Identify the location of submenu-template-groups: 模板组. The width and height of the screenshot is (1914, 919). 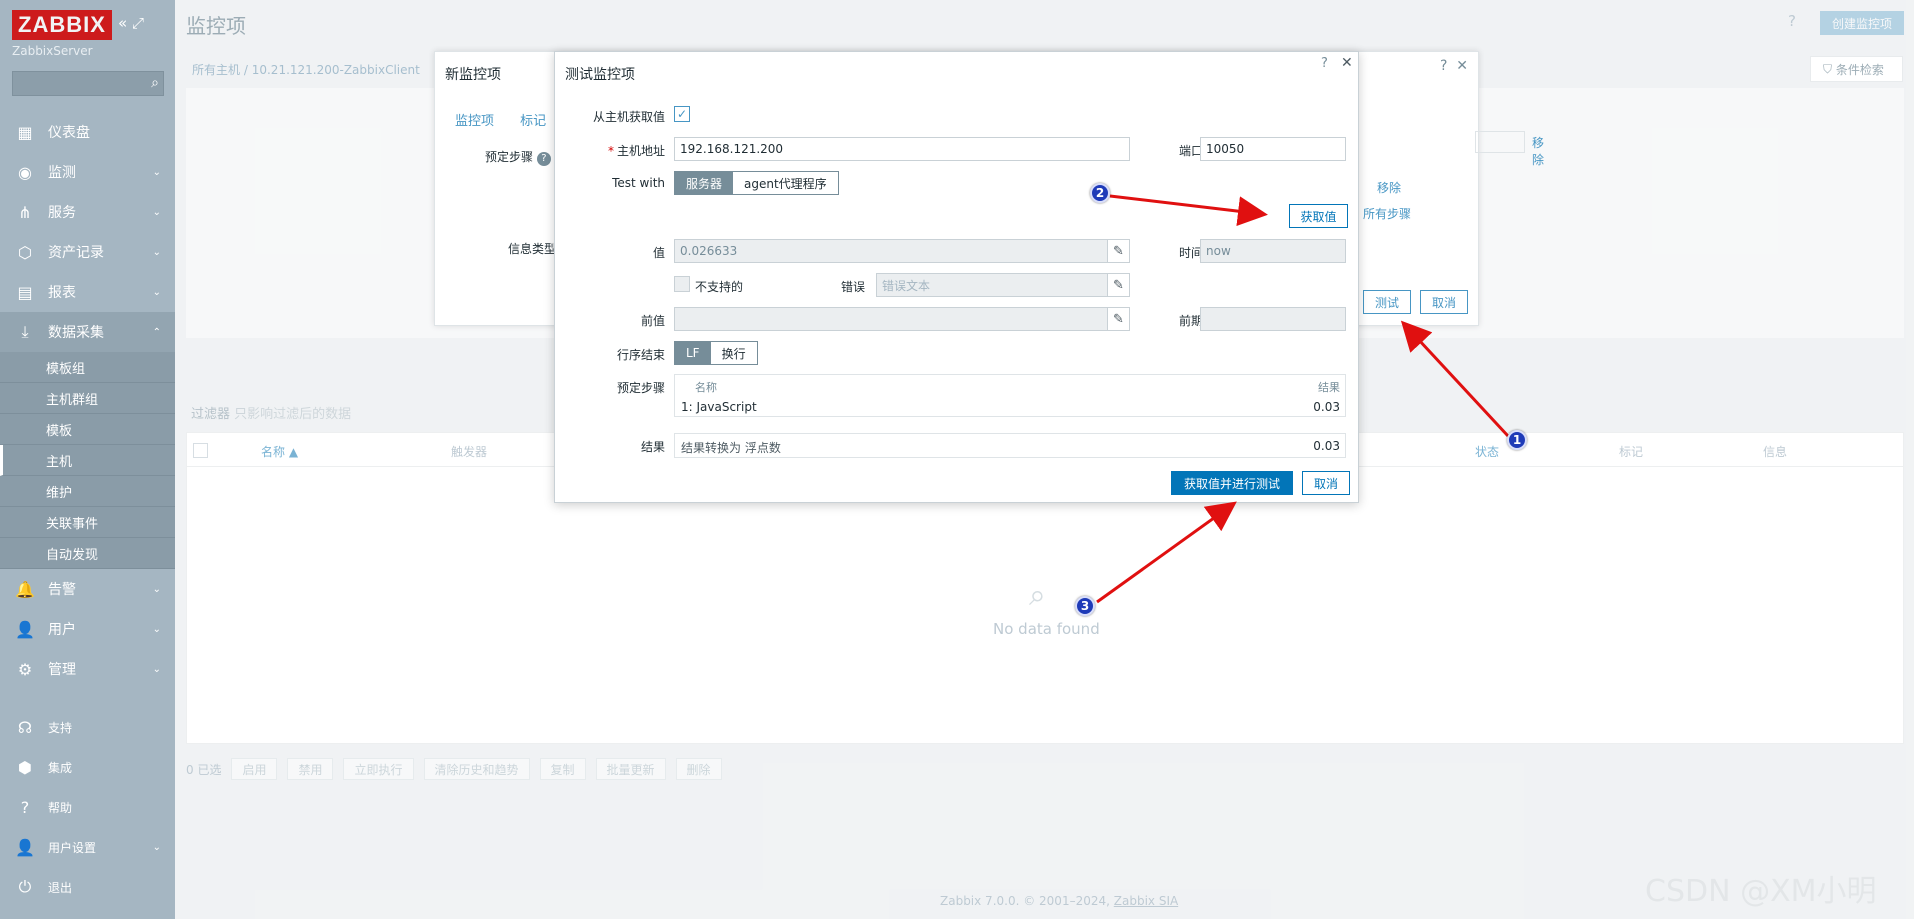
(87, 367).